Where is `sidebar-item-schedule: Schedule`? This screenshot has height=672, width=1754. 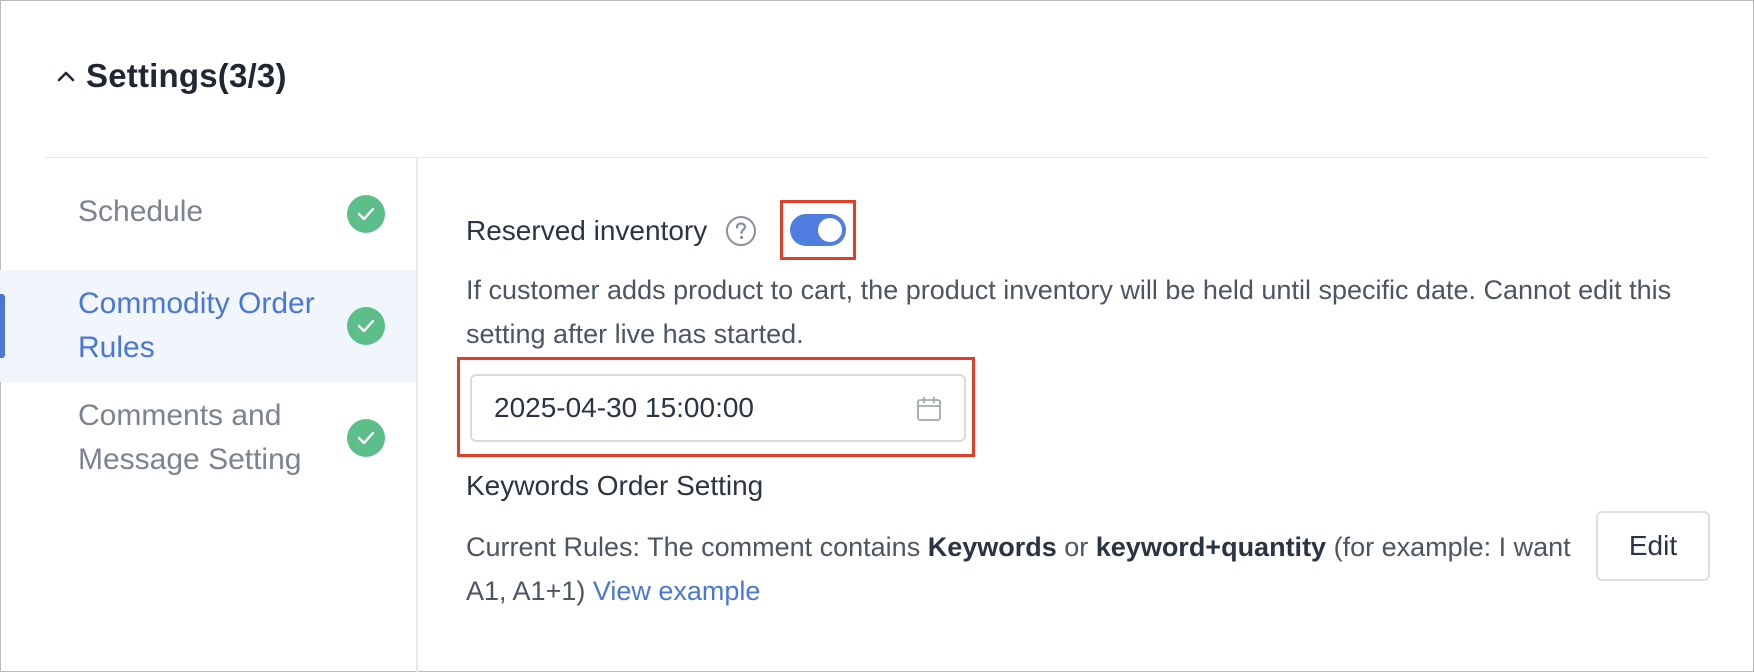 sidebar-item-schedule: Schedule is located at coordinates (208, 214).